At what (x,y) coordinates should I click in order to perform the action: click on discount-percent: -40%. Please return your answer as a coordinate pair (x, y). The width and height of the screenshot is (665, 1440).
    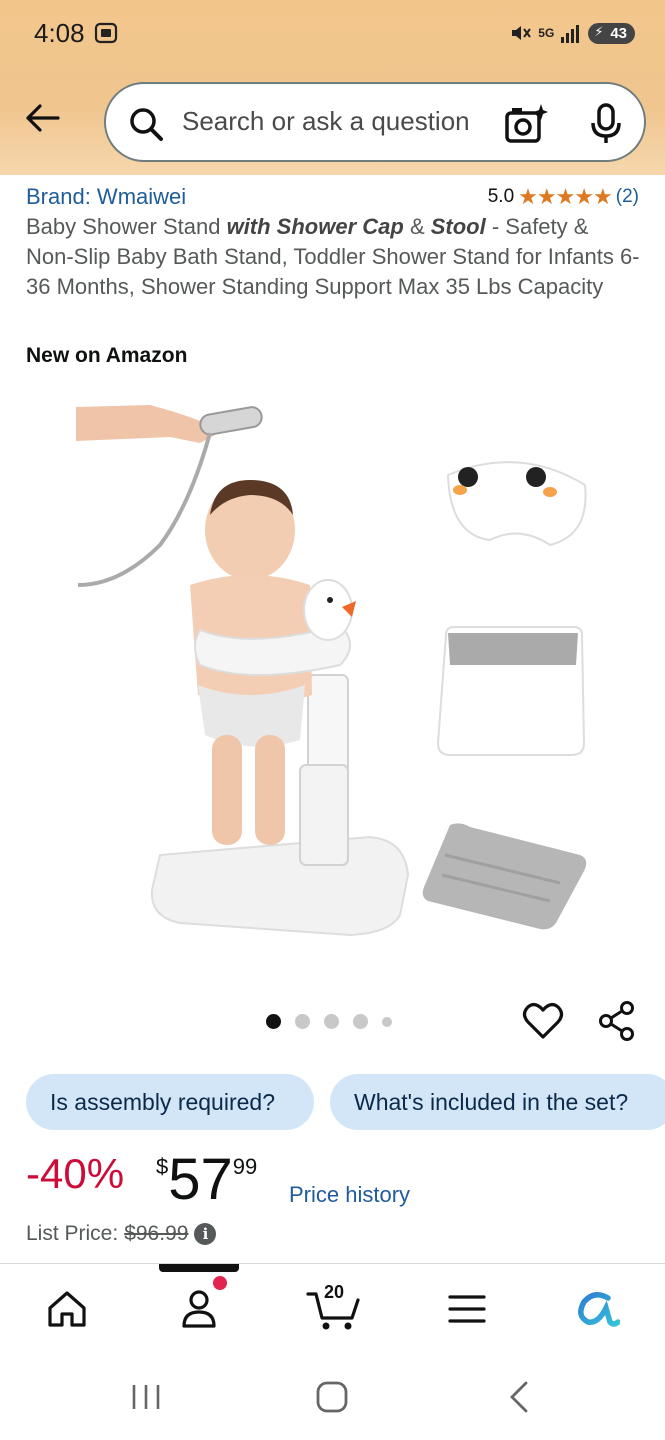
    Looking at the image, I should click on (75, 1173).